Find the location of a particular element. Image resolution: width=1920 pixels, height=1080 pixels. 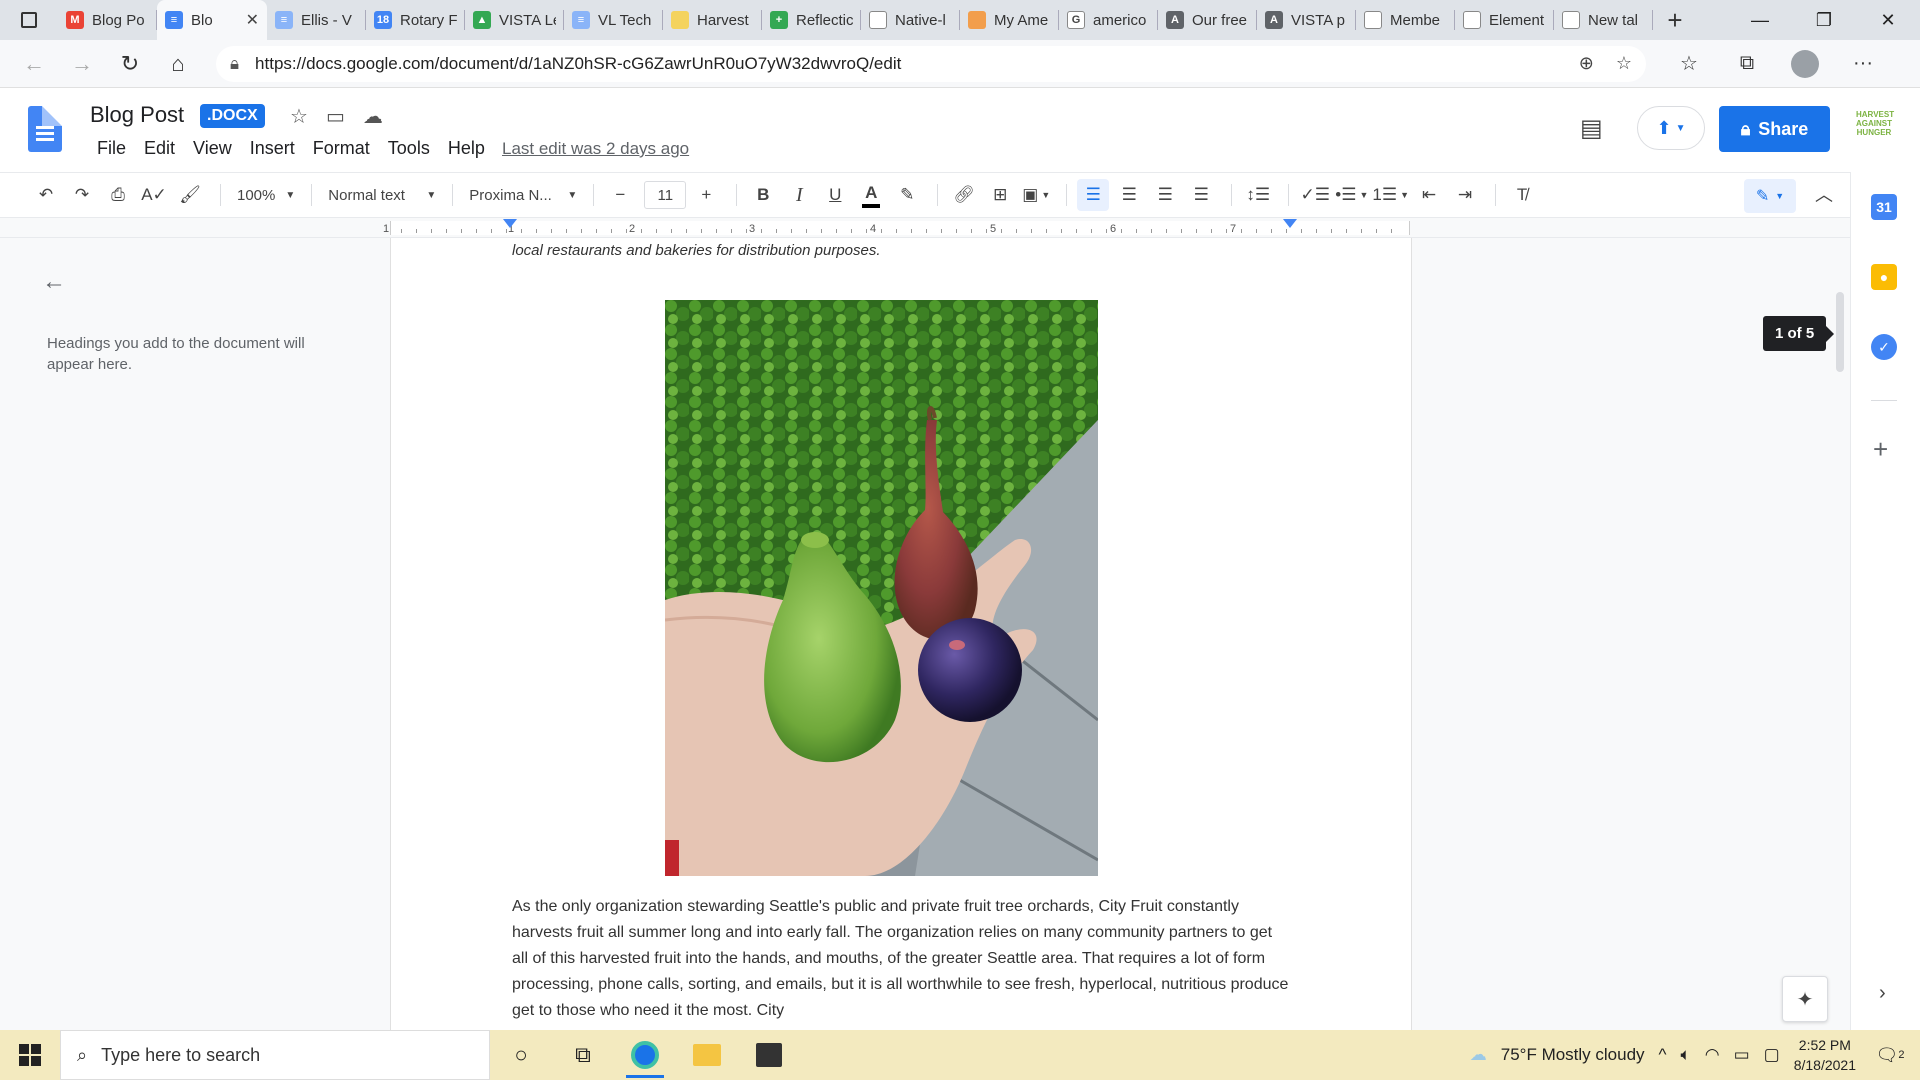

collapse-toolbar-icon: ︿ is located at coordinates (1824, 194).